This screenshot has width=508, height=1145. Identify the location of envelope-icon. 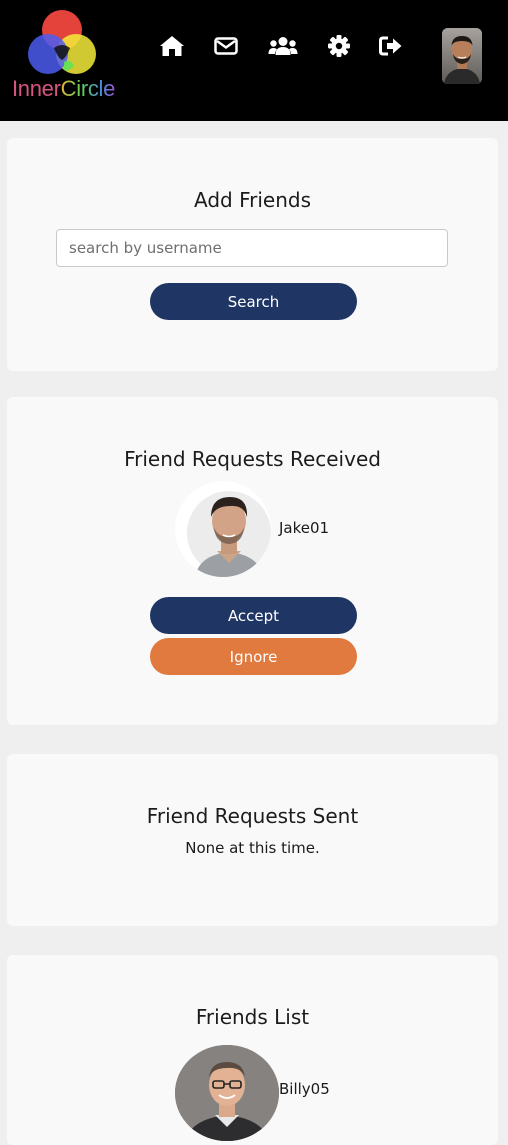
(226, 46).